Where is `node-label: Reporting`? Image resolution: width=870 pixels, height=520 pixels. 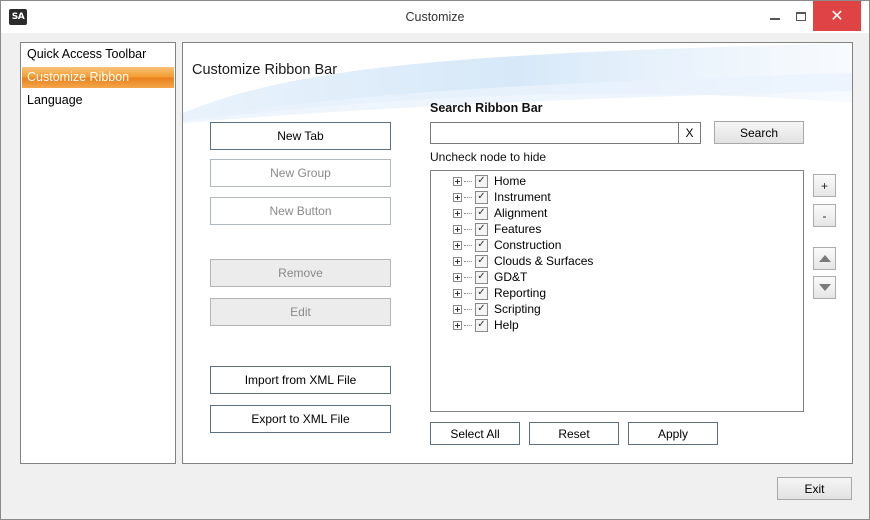
node-label: Reporting is located at coordinates (520, 293).